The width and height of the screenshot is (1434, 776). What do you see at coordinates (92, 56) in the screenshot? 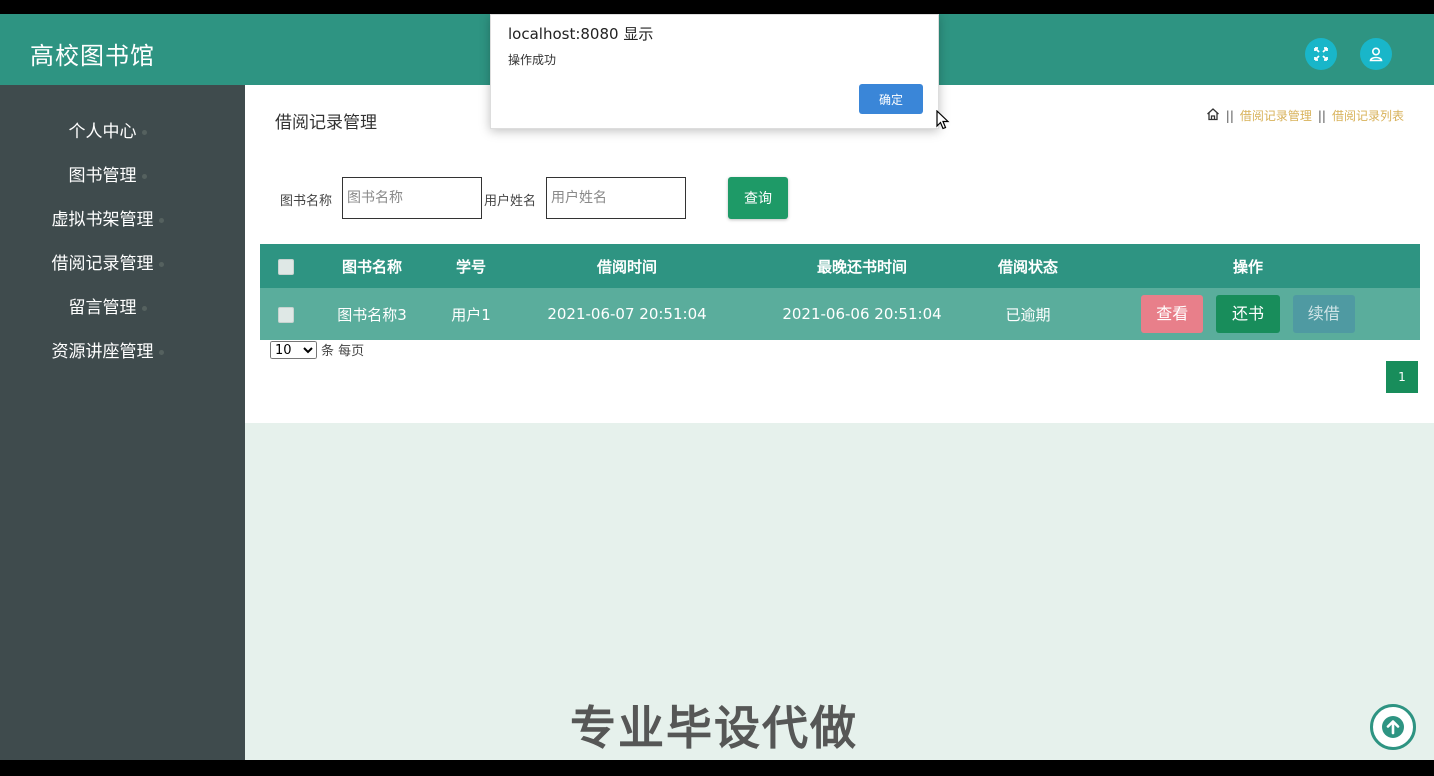
I see `app-title: 高校图书馆` at bounding box center [92, 56].